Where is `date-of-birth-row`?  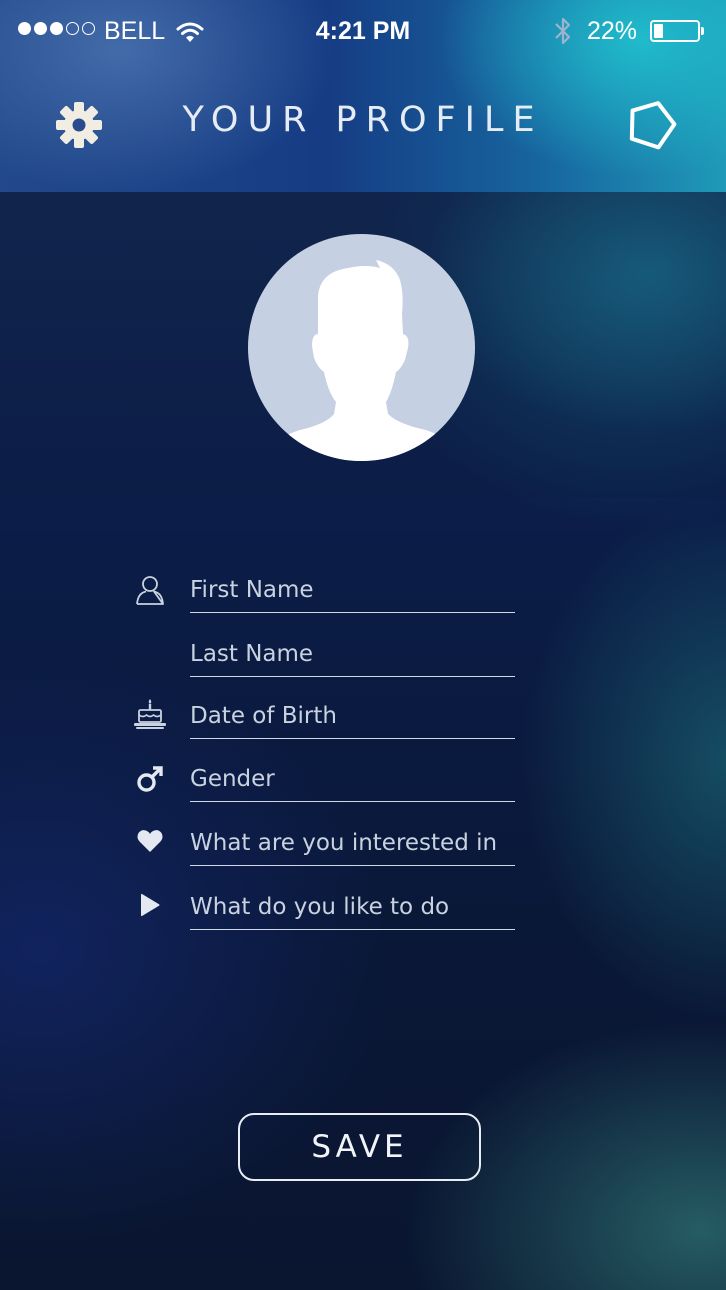
date-of-birth-row is located at coordinates (330, 724).